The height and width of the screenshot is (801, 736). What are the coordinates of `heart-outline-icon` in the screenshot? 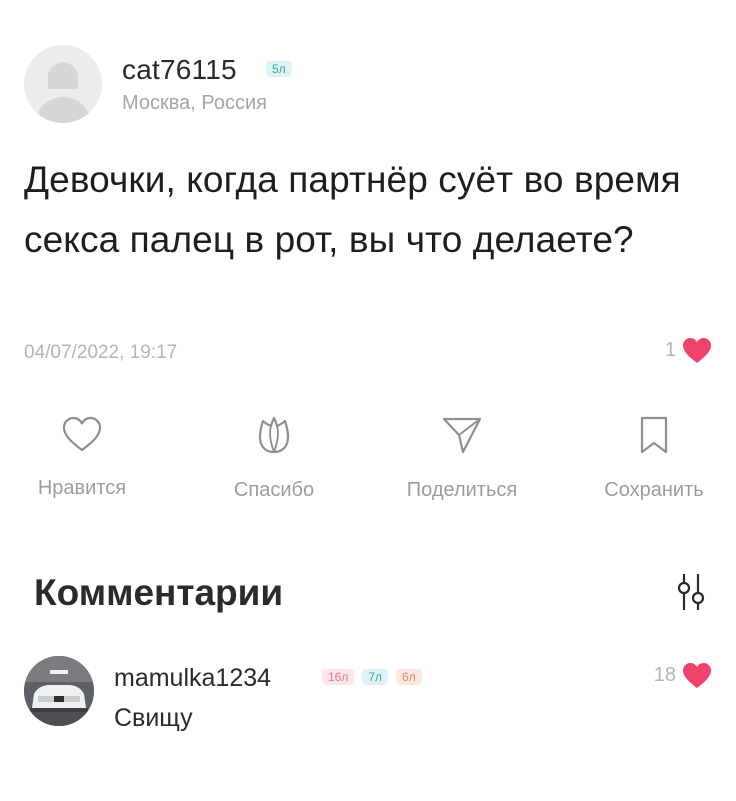 It's located at (82, 434).